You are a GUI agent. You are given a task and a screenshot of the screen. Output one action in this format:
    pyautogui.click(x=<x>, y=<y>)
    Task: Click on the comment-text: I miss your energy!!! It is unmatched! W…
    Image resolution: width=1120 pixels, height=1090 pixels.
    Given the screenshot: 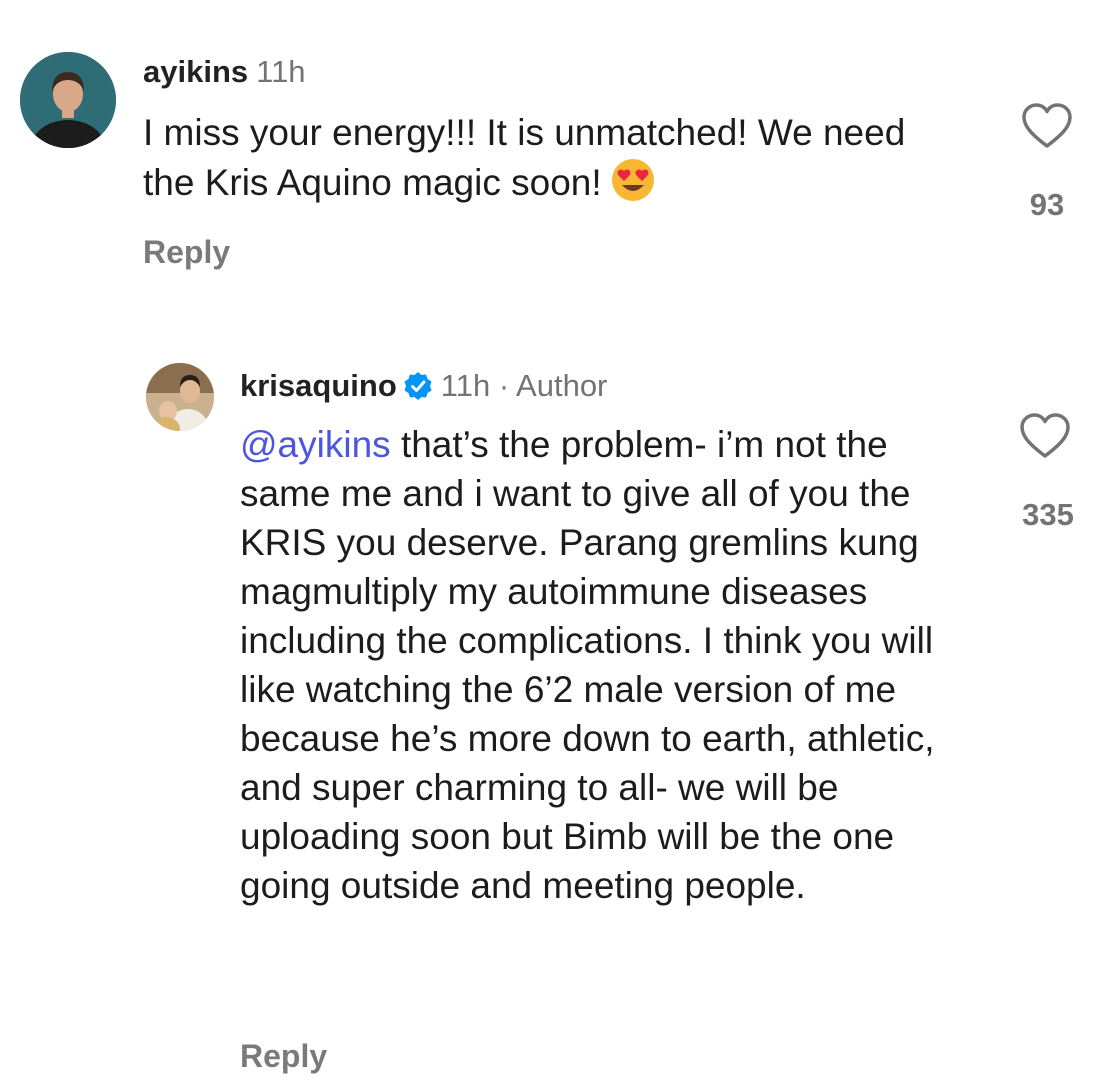 What is the action you would take?
    pyautogui.click(x=553, y=157)
    